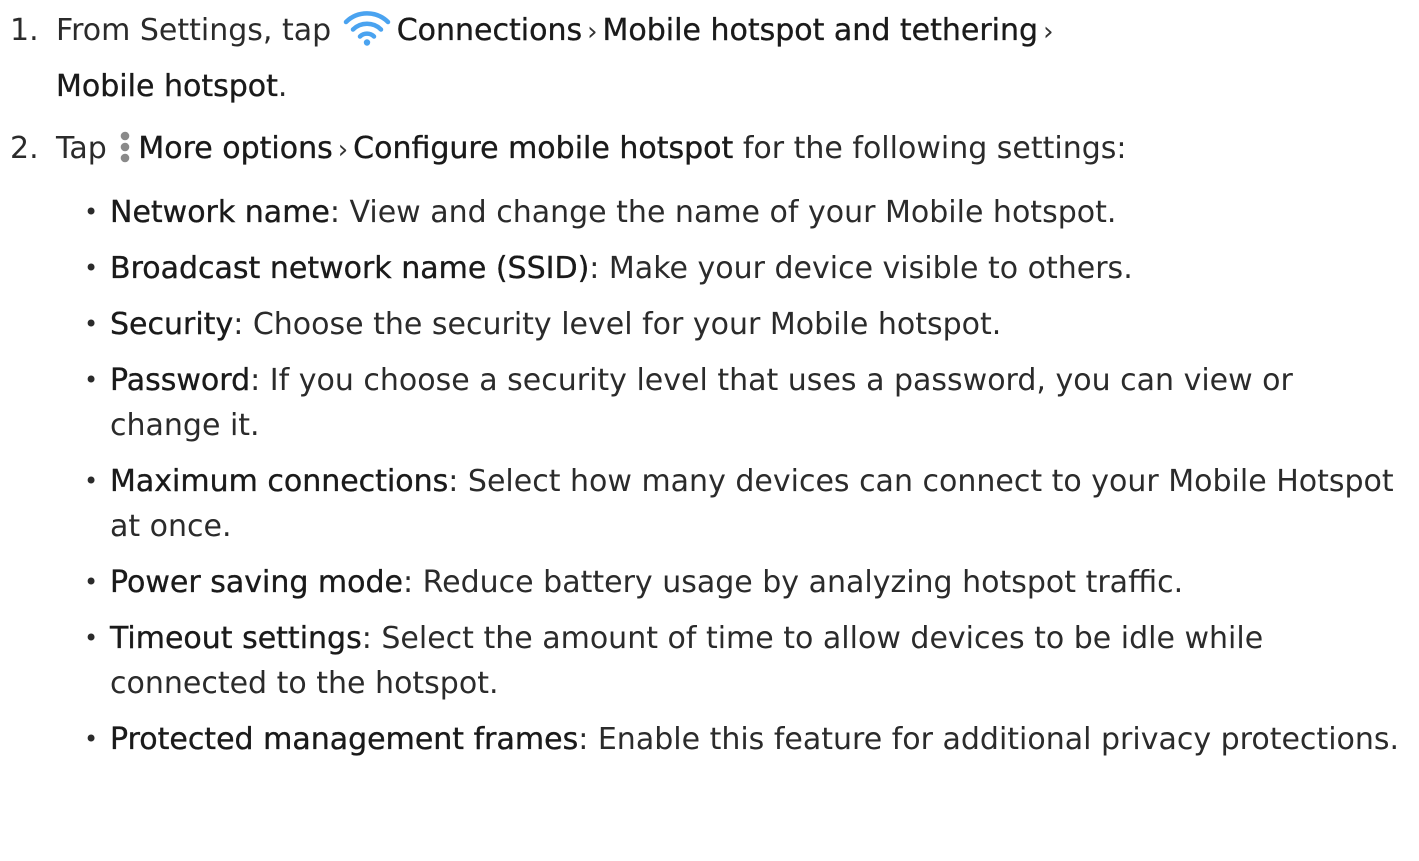 Image resolution: width=1419 pixels, height=861 pixels. What do you see at coordinates (489, 30) in the screenshot?
I see `menu-path-connections: Connections` at bounding box center [489, 30].